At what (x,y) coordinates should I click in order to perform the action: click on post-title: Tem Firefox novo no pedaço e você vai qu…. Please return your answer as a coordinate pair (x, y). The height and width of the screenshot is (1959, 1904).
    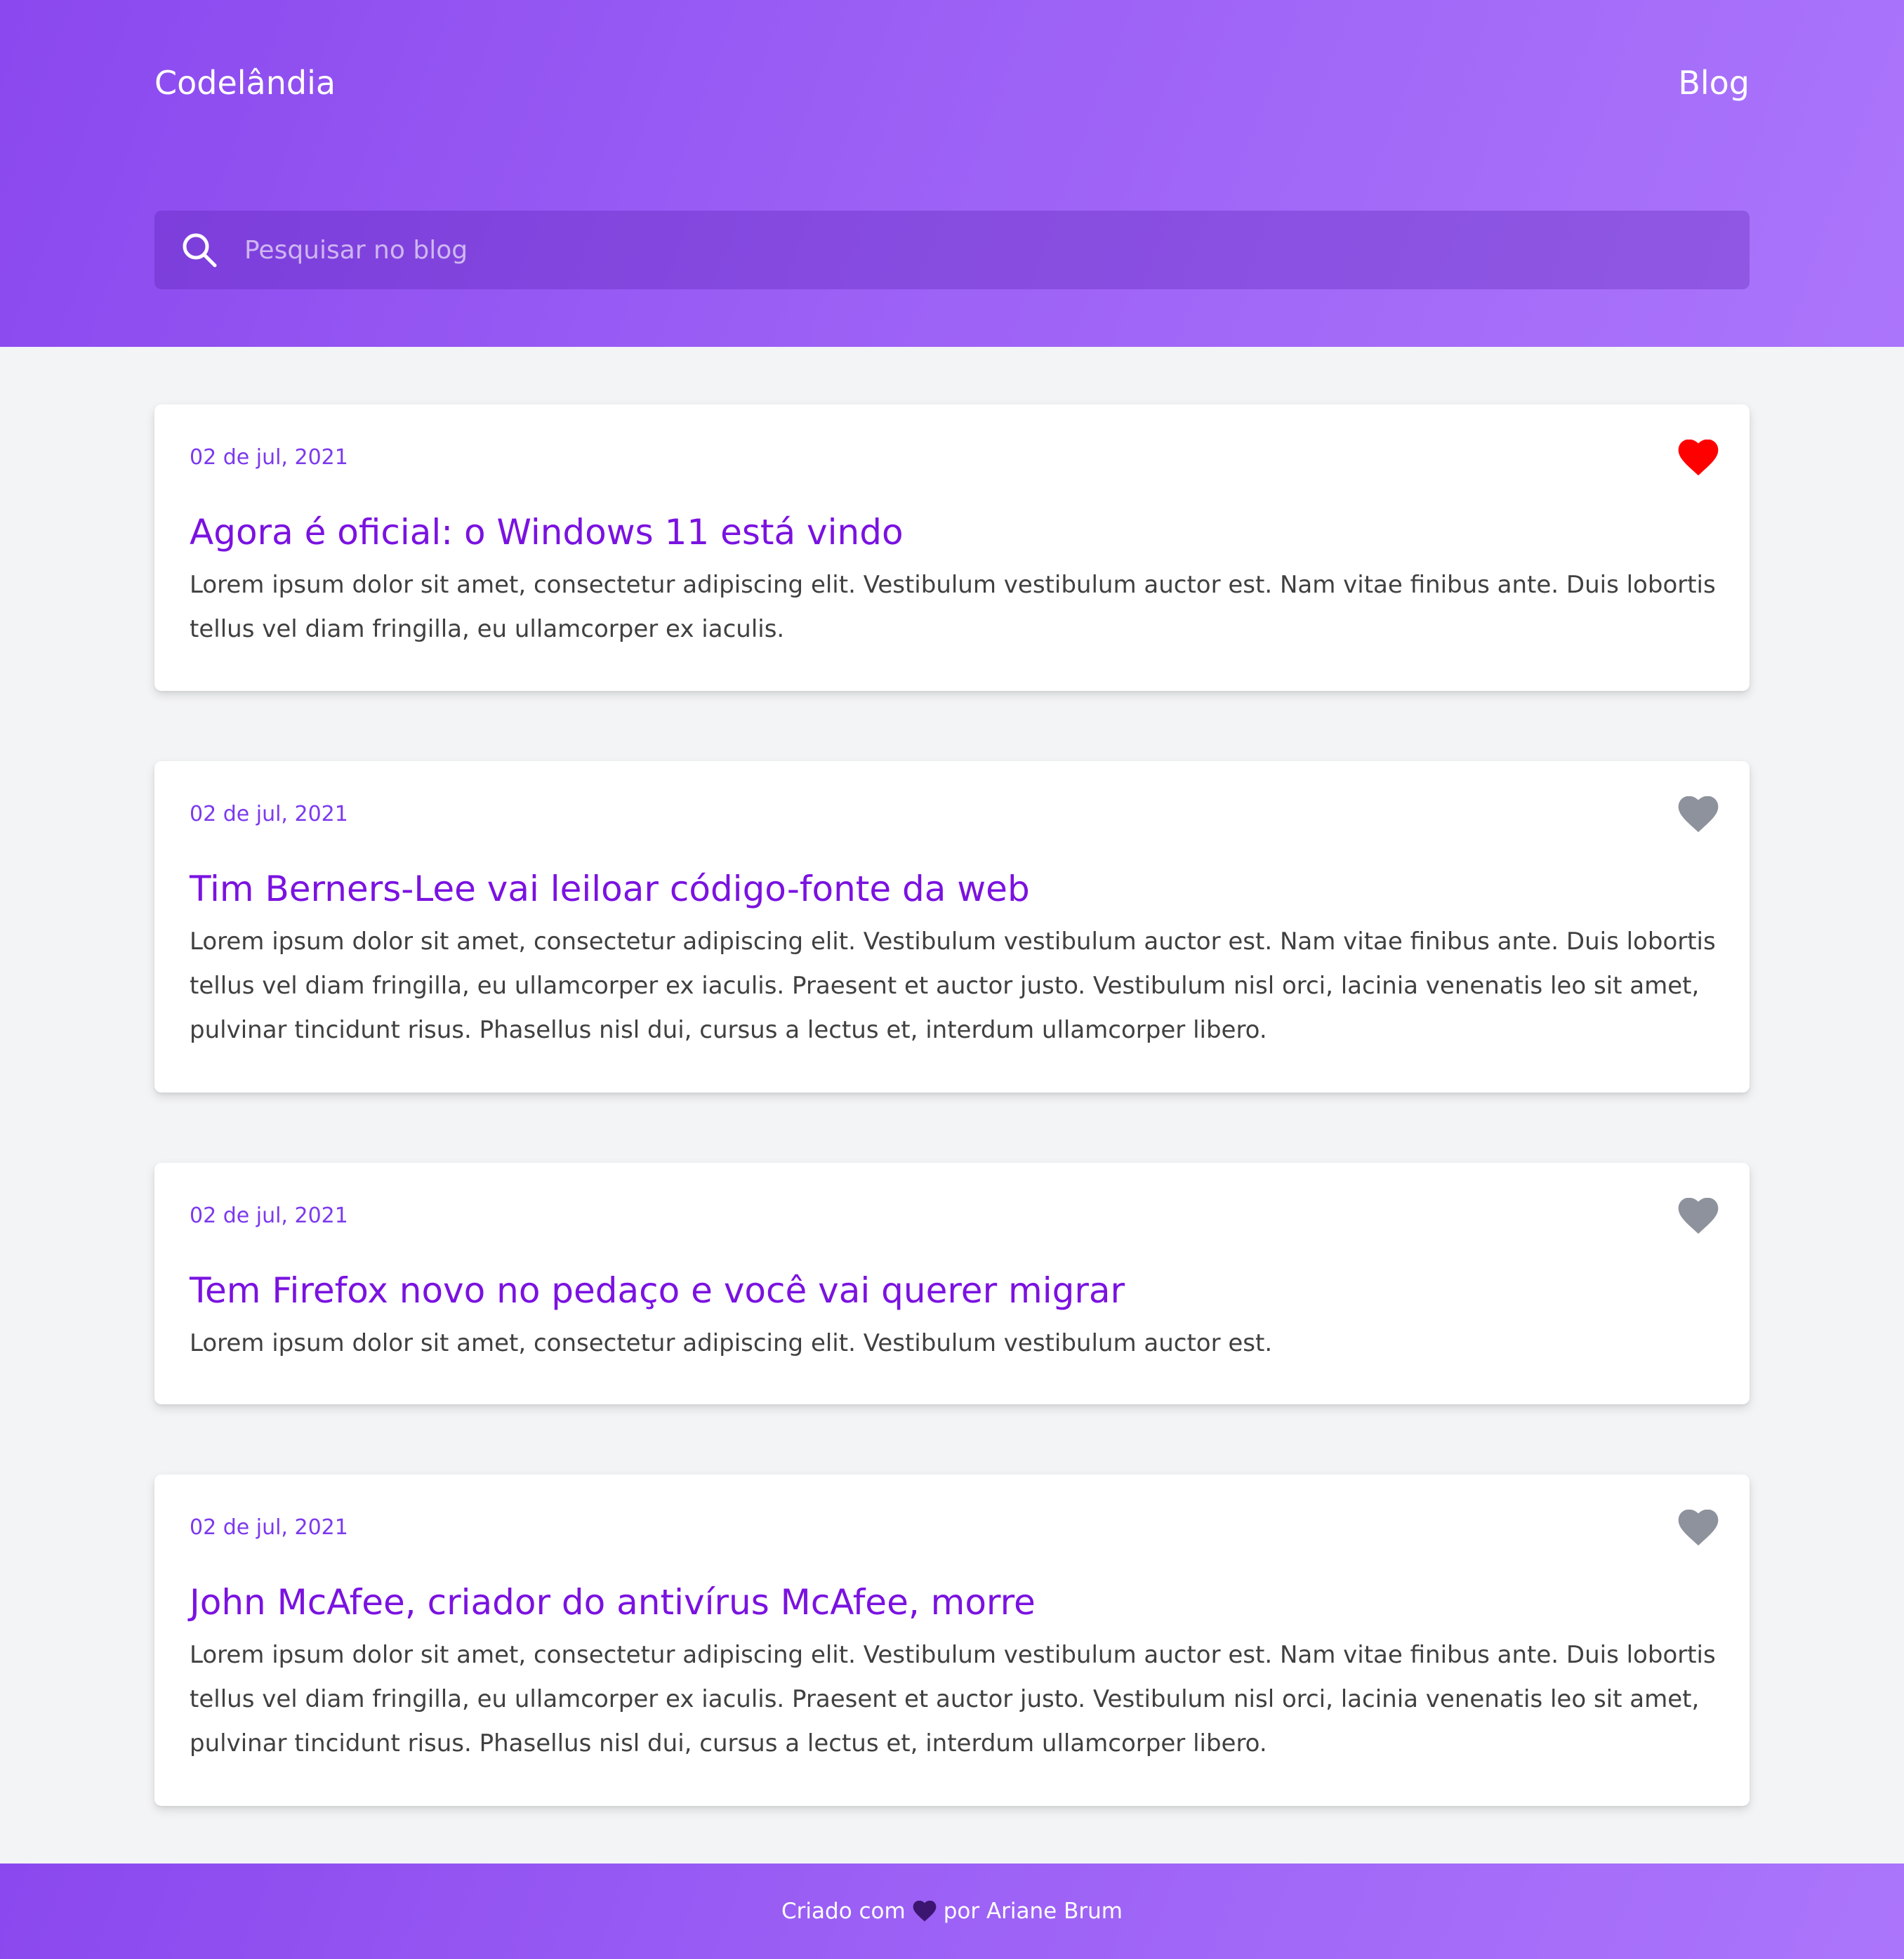
    Looking at the image, I should click on (657, 1290).